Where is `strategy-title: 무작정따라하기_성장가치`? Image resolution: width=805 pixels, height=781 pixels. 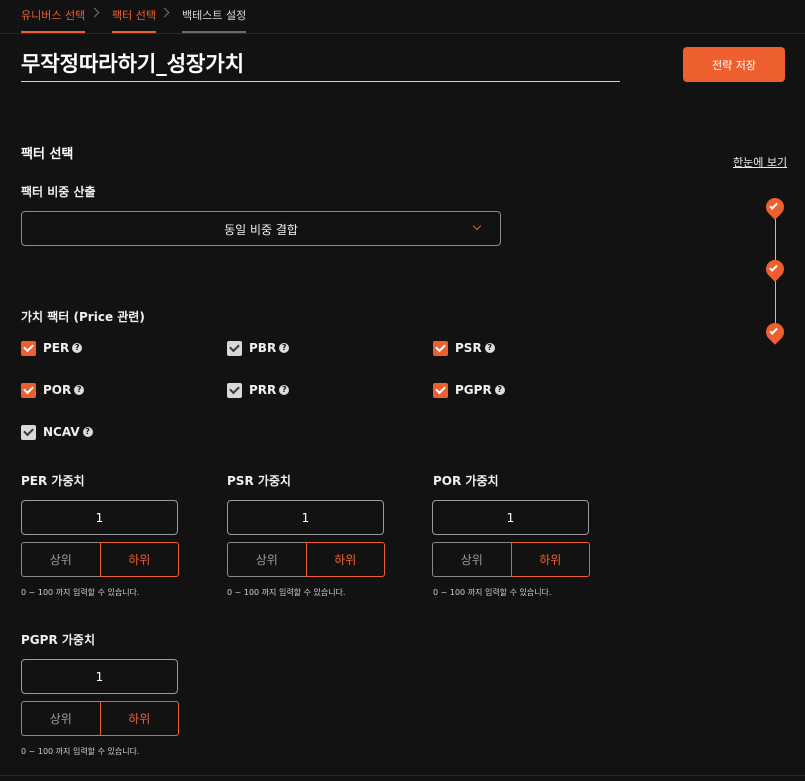
strategy-title: 무작정따라하기_성장가치 is located at coordinates (320, 66).